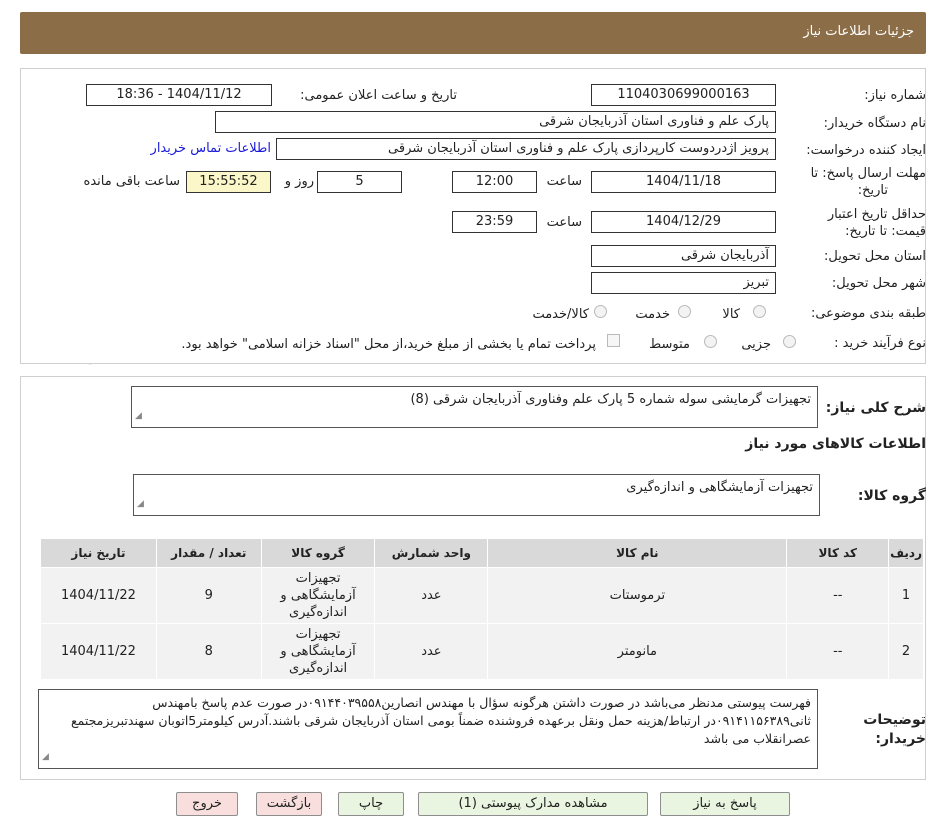  What do you see at coordinates (652, 314) in the screenshot?
I see `category-option-service: خدمت` at bounding box center [652, 314].